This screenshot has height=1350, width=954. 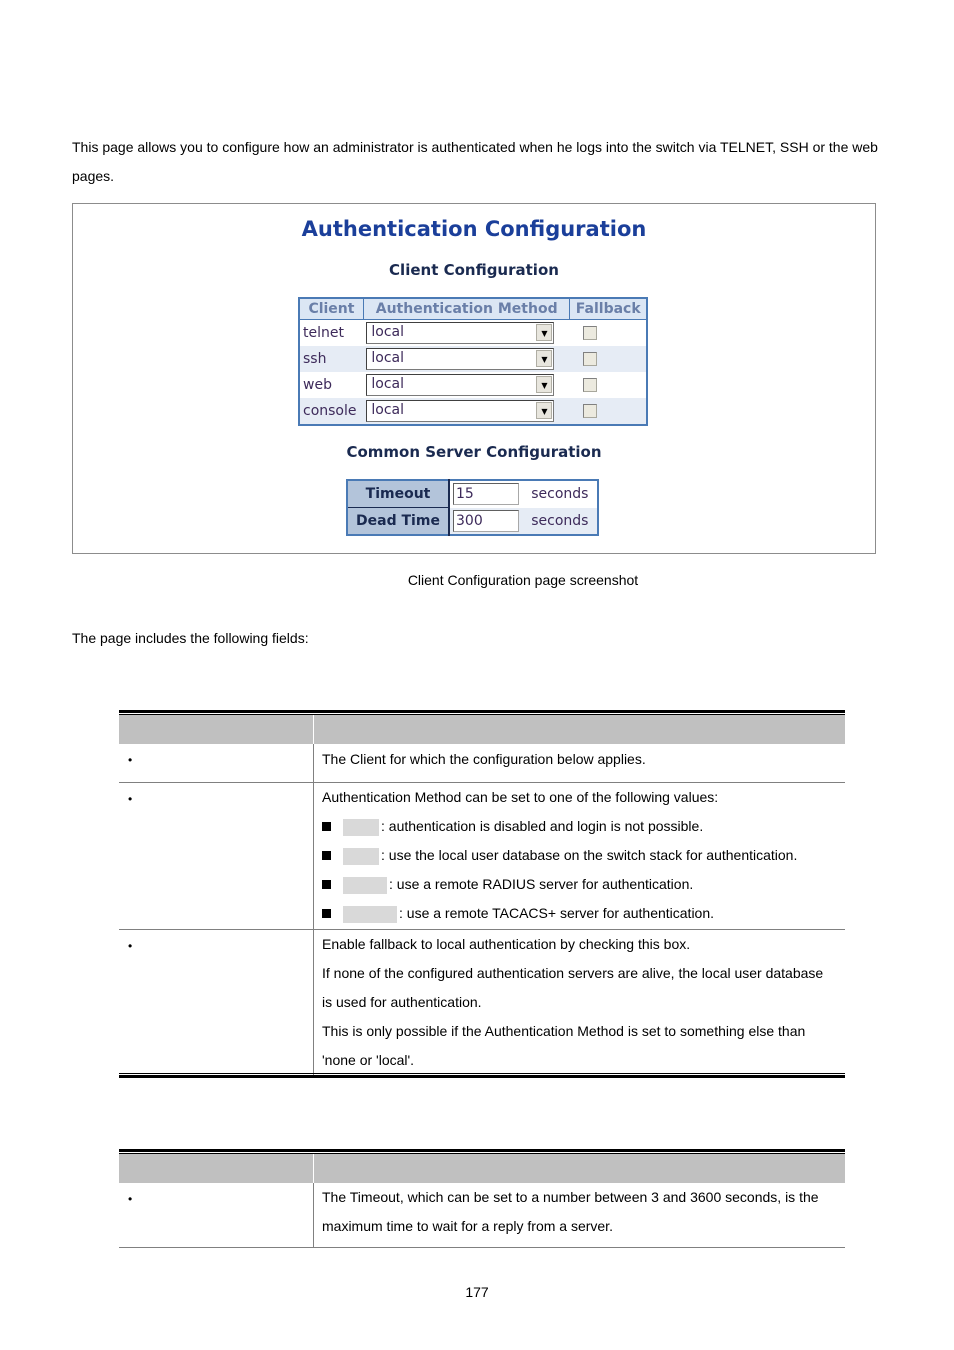 What do you see at coordinates (474, 452) in the screenshot?
I see `server-config-heading: Common Server Configuration` at bounding box center [474, 452].